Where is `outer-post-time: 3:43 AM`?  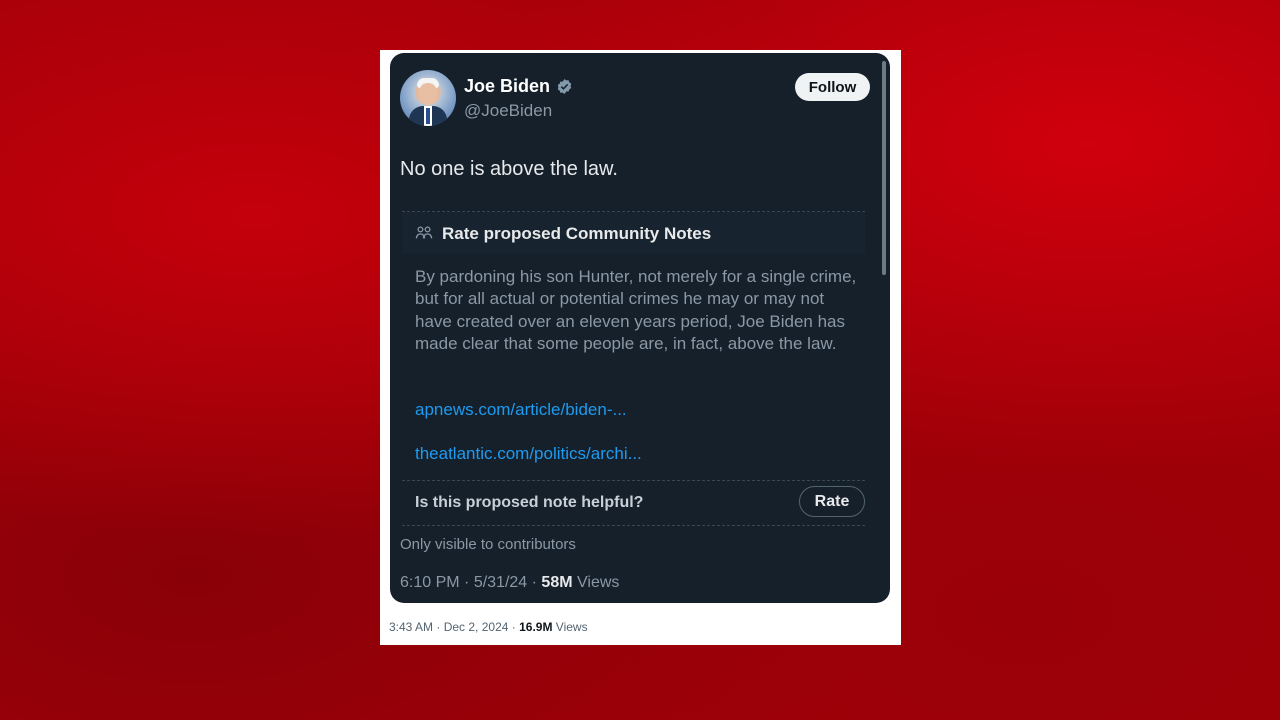
outer-post-time: 3:43 AM is located at coordinates (411, 627).